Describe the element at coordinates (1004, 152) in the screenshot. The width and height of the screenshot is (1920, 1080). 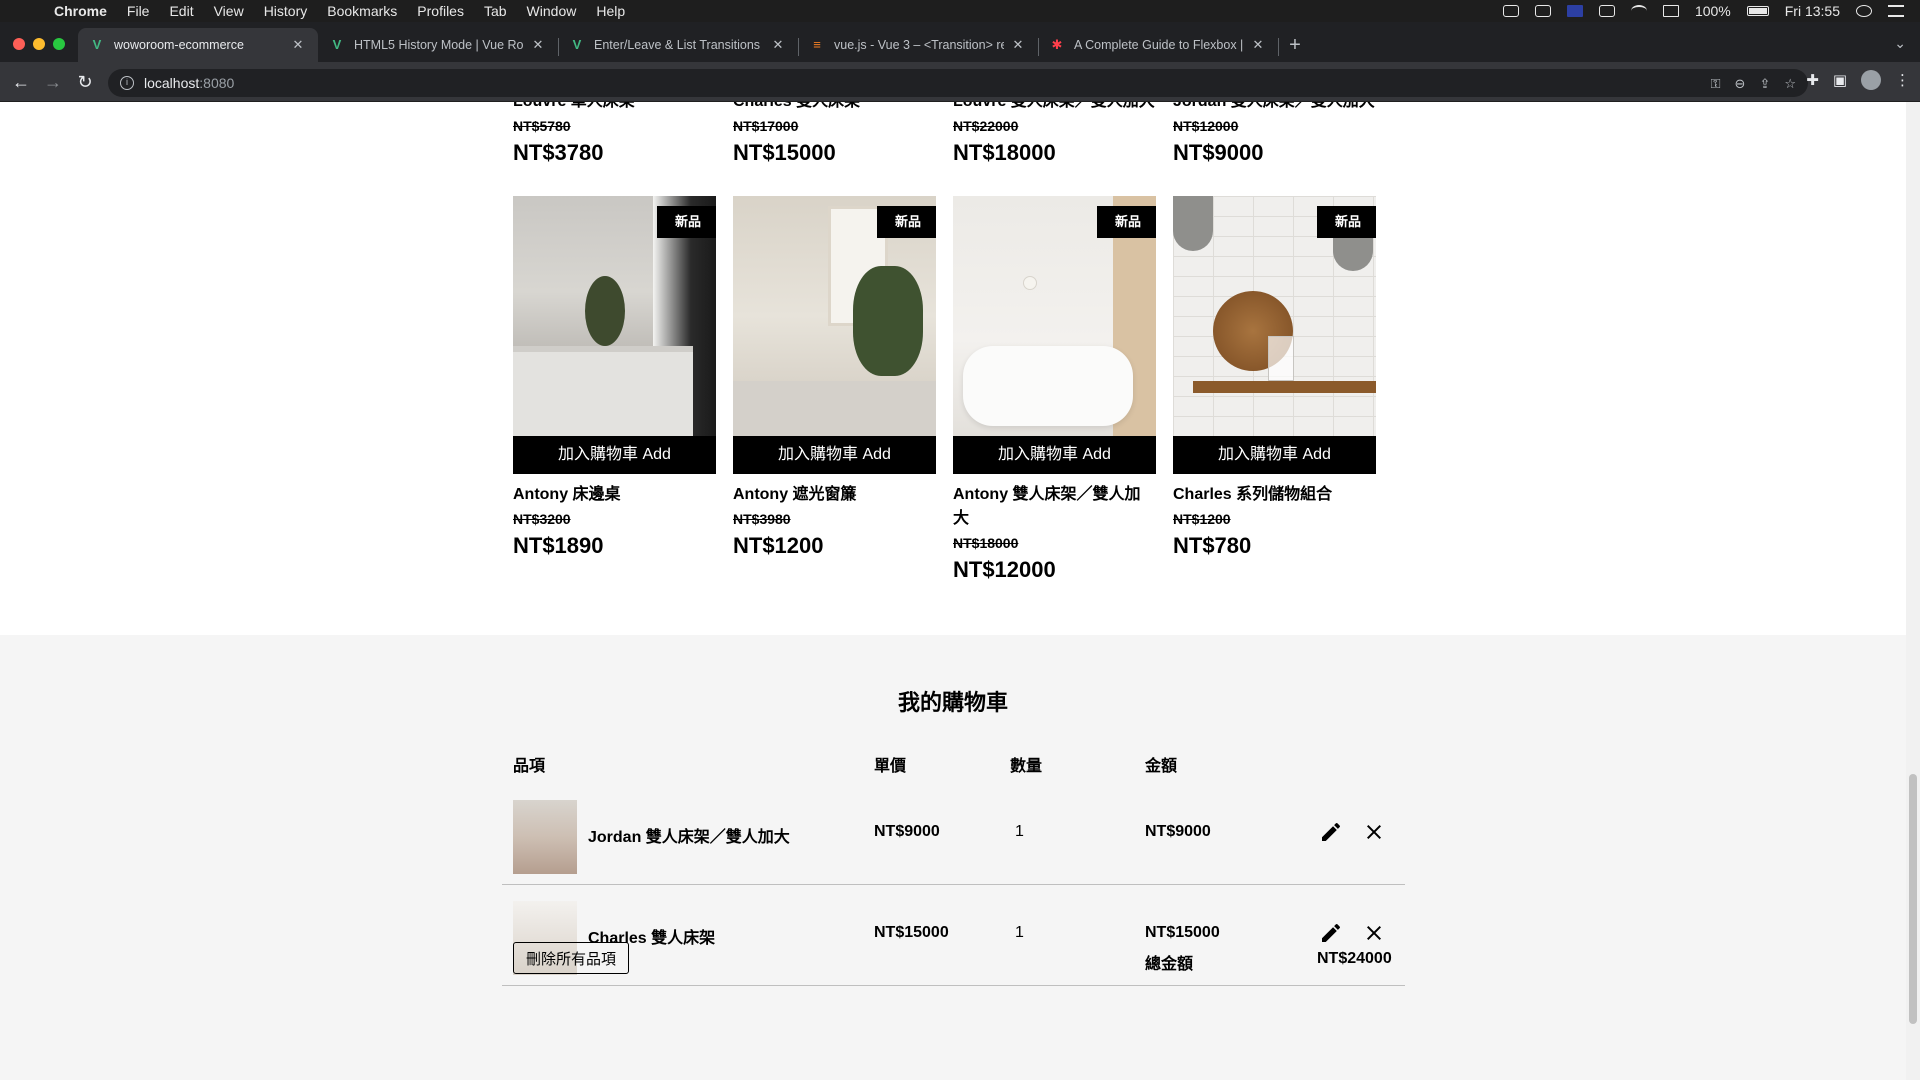
I see `product-price: NT$18000` at that location.